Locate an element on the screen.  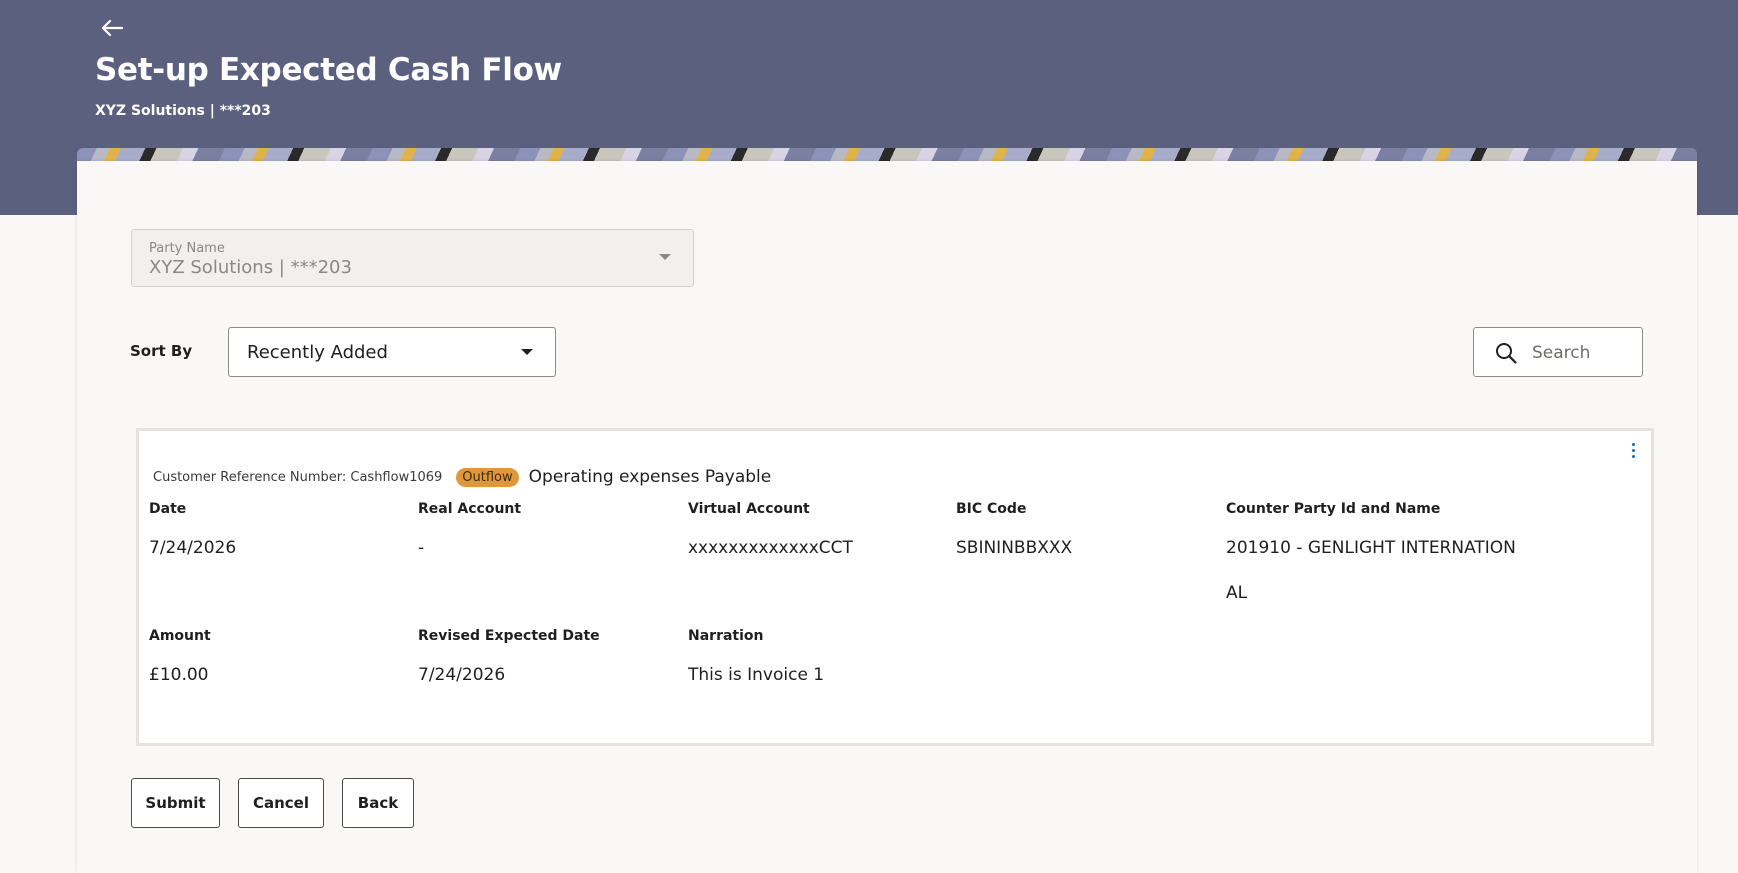
flow-type-badge: Outflow is located at coordinates (487, 477).